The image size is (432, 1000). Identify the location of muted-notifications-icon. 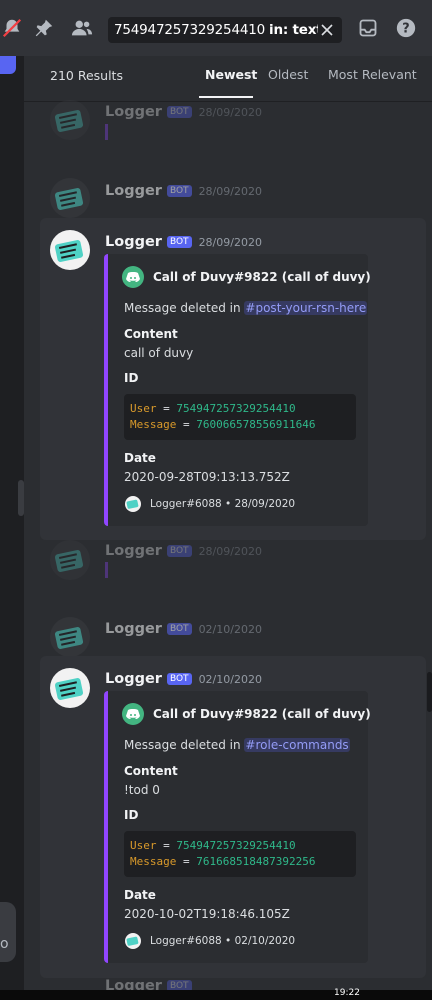
(12, 28).